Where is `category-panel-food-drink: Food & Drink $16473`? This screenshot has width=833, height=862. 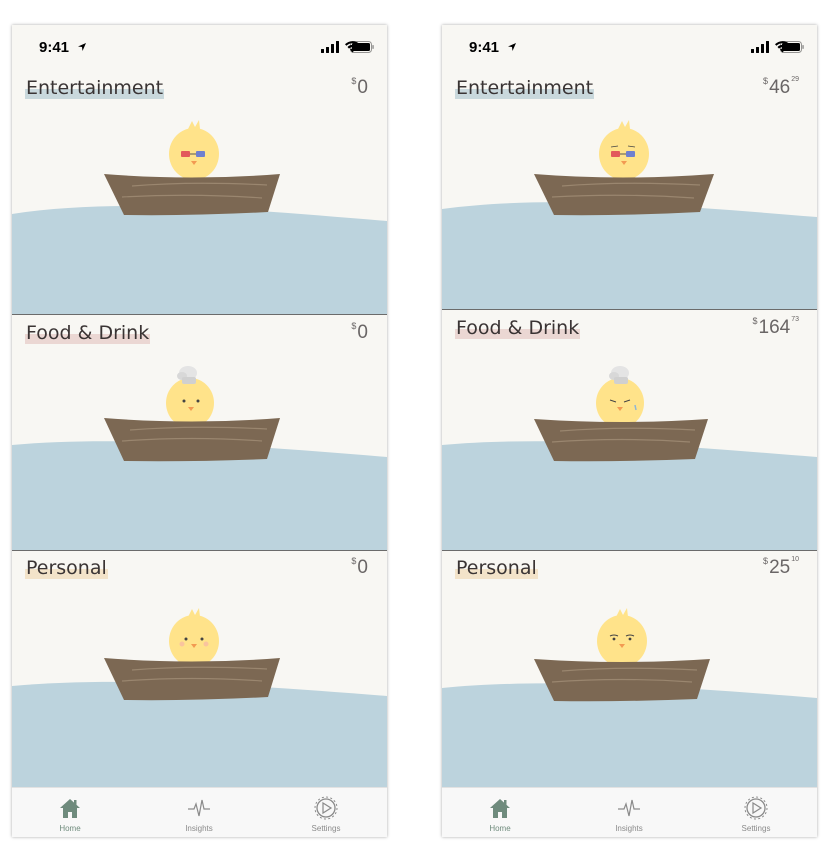
category-panel-food-drink: Food & Drink $16473 is located at coordinates (629, 430).